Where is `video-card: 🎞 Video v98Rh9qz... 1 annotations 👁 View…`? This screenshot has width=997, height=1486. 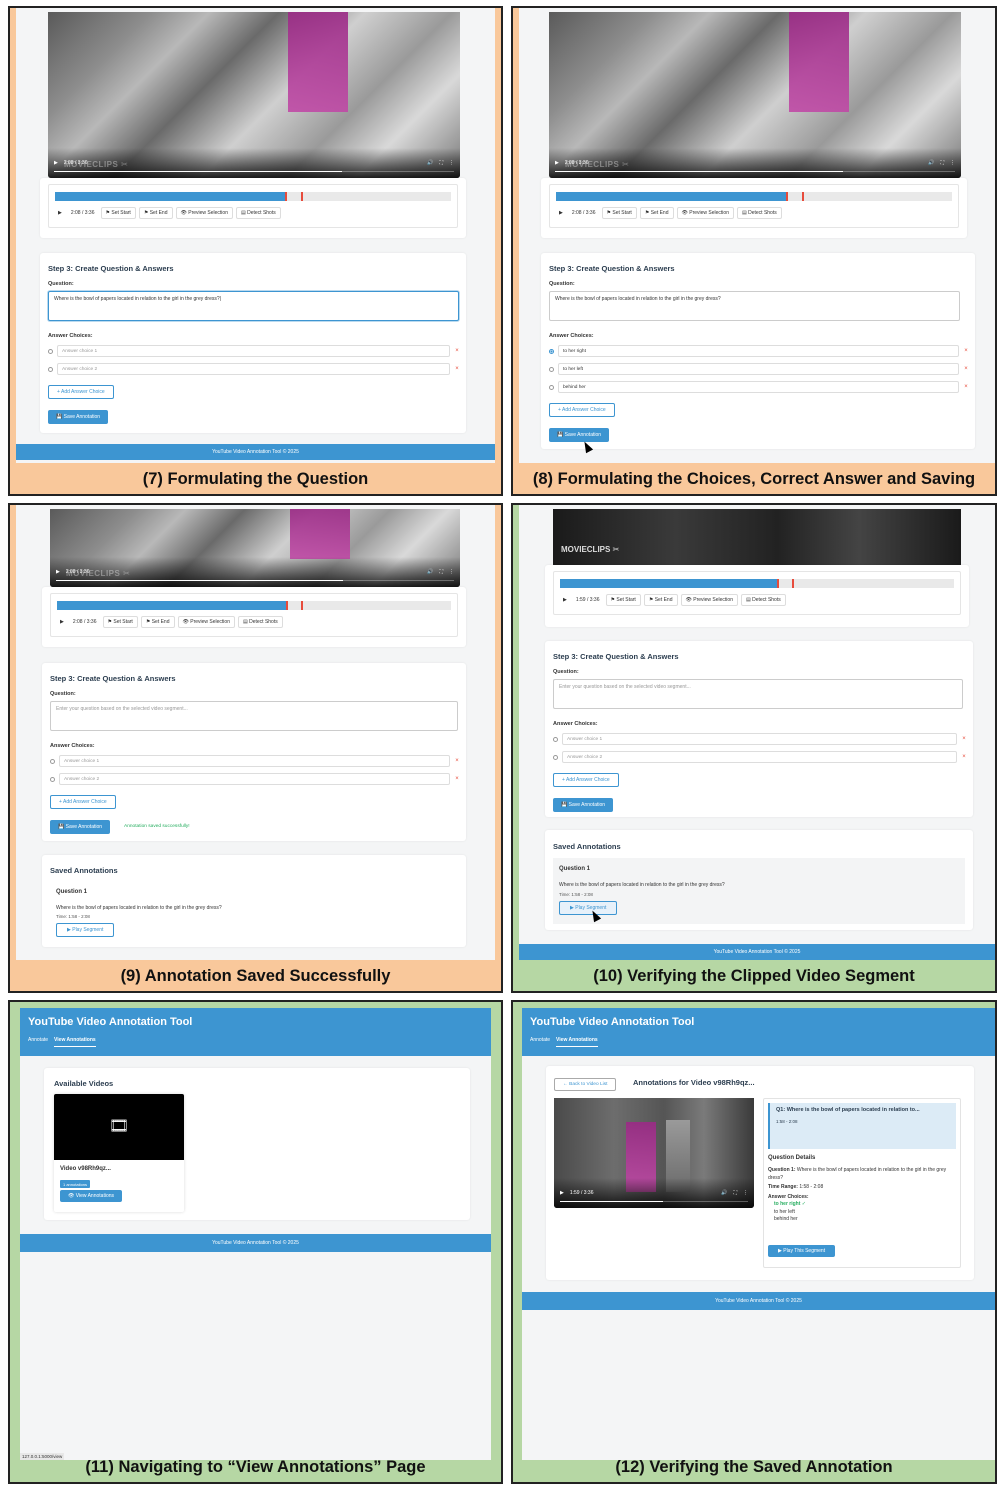 video-card: 🎞 Video v98Rh9qz... 1 annotations 👁 View… is located at coordinates (119, 1153).